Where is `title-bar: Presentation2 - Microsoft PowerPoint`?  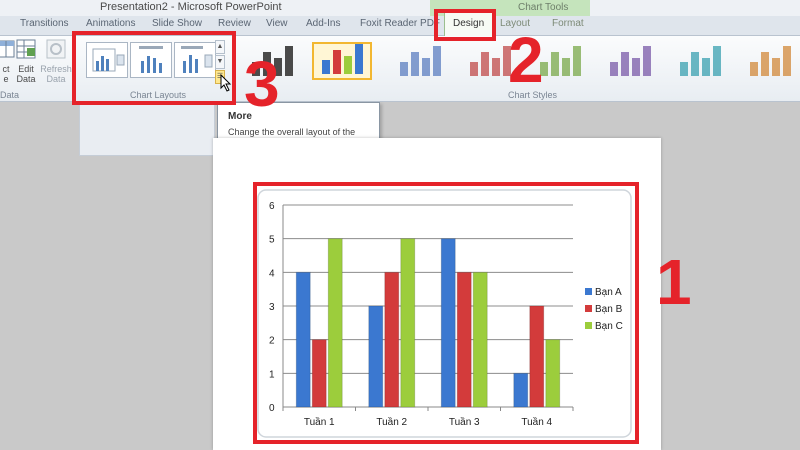
title-bar: Presentation2 - Microsoft PowerPoint is located at coordinates (400, 8).